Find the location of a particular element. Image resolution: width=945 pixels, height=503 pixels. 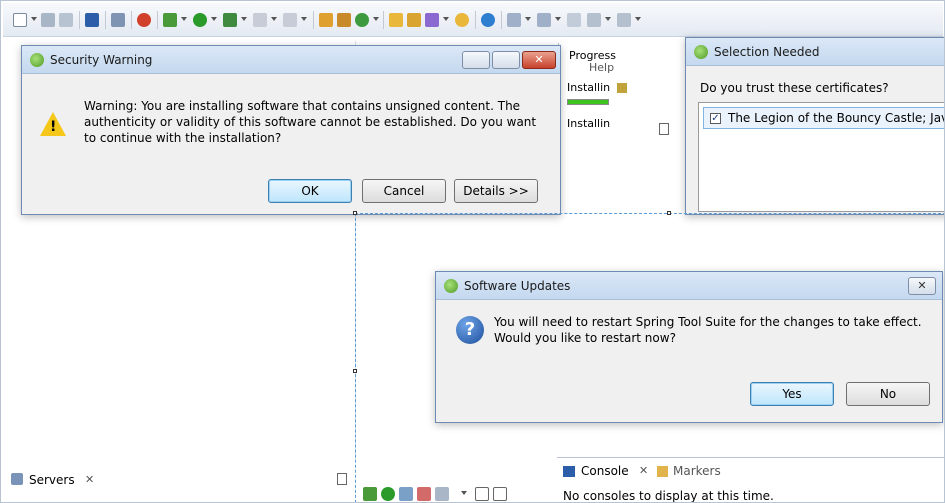

dialog-title-bar: Selection Needed is located at coordinates (815, 52).